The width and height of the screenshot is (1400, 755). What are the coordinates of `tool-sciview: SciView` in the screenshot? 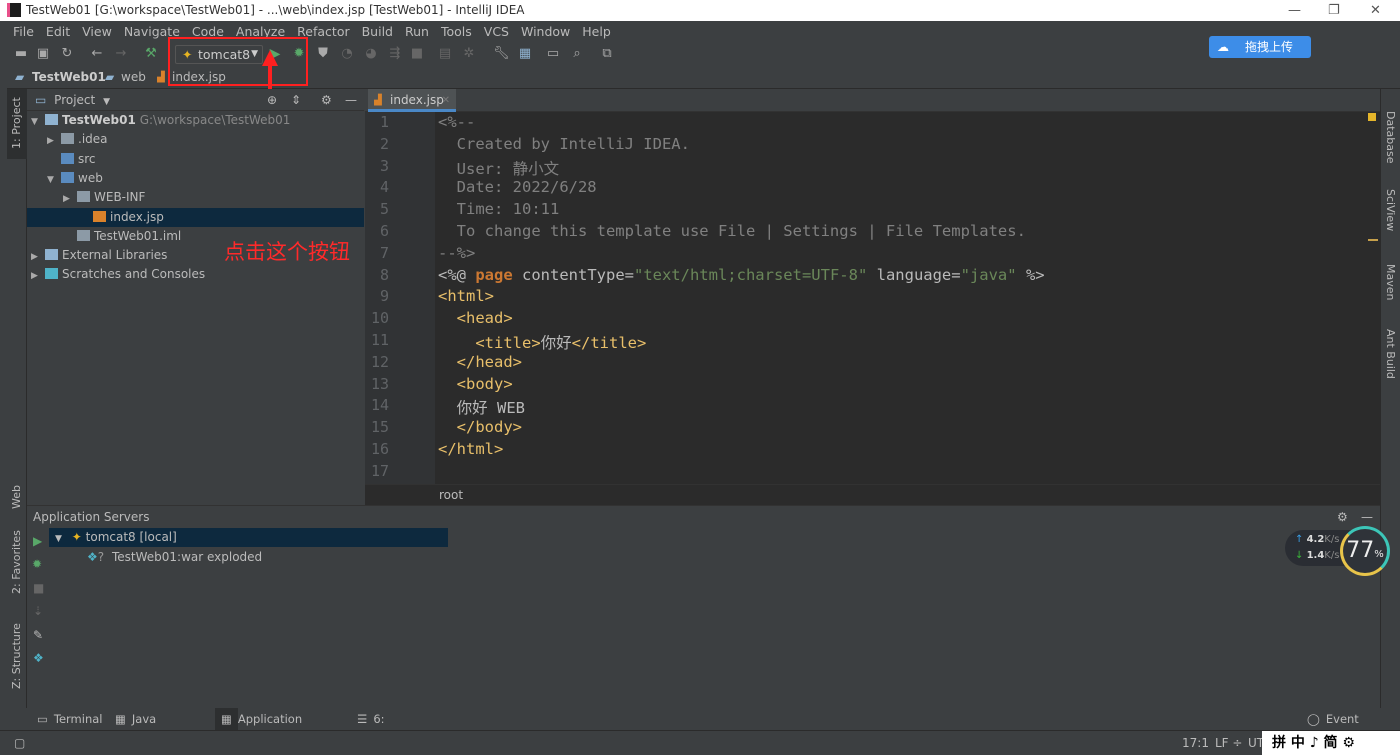 It's located at (1390, 210).